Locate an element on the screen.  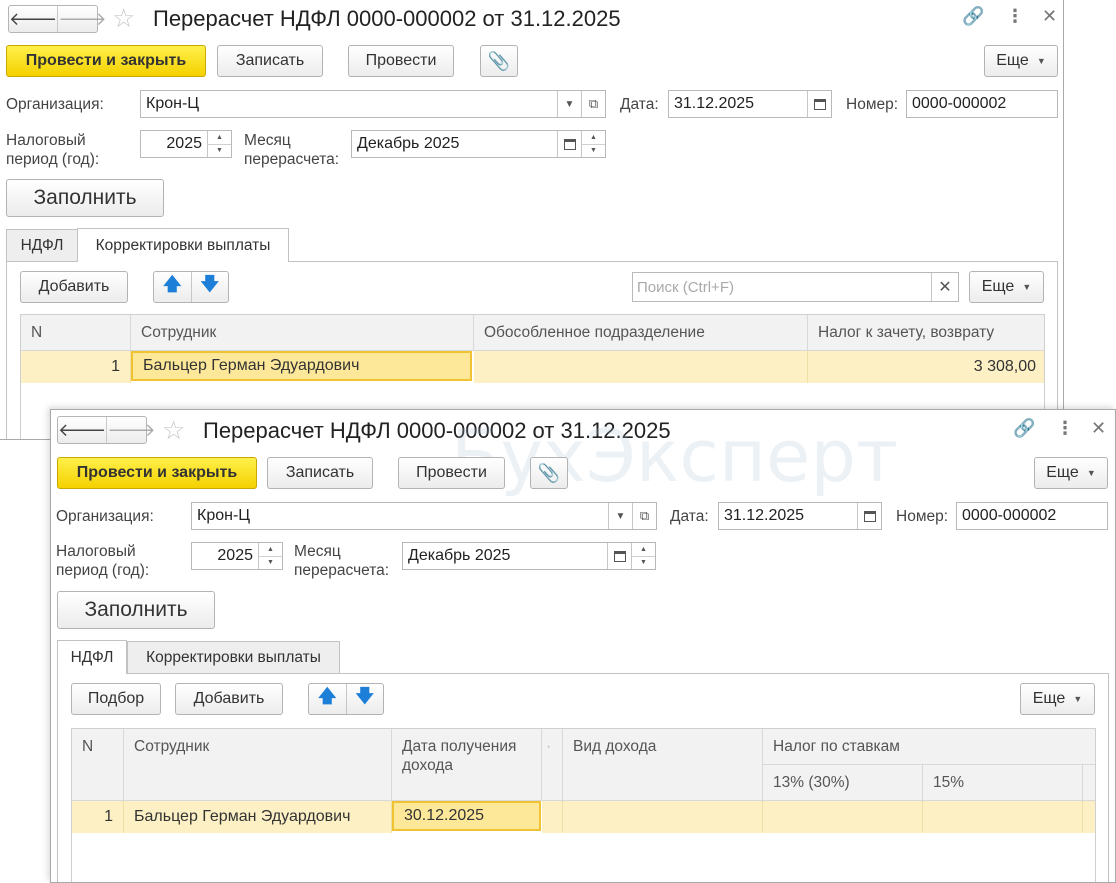
col-rate-15: 15% is located at coordinates (1003, 783).